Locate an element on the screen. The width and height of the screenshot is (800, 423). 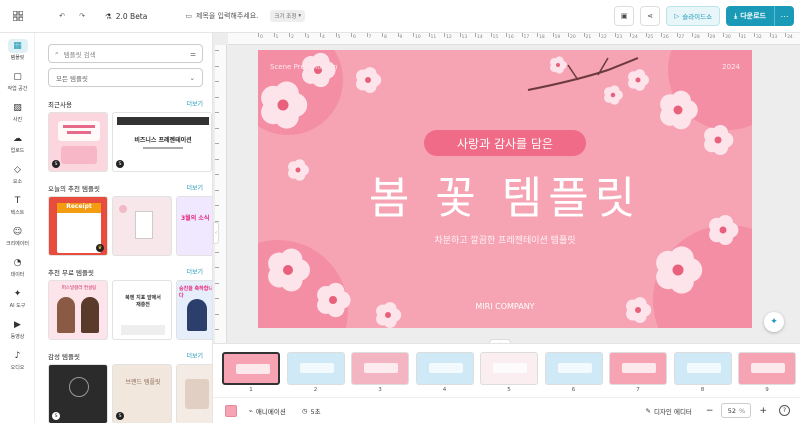
slide-top-right-text: 2024 is located at coordinates (731, 67).